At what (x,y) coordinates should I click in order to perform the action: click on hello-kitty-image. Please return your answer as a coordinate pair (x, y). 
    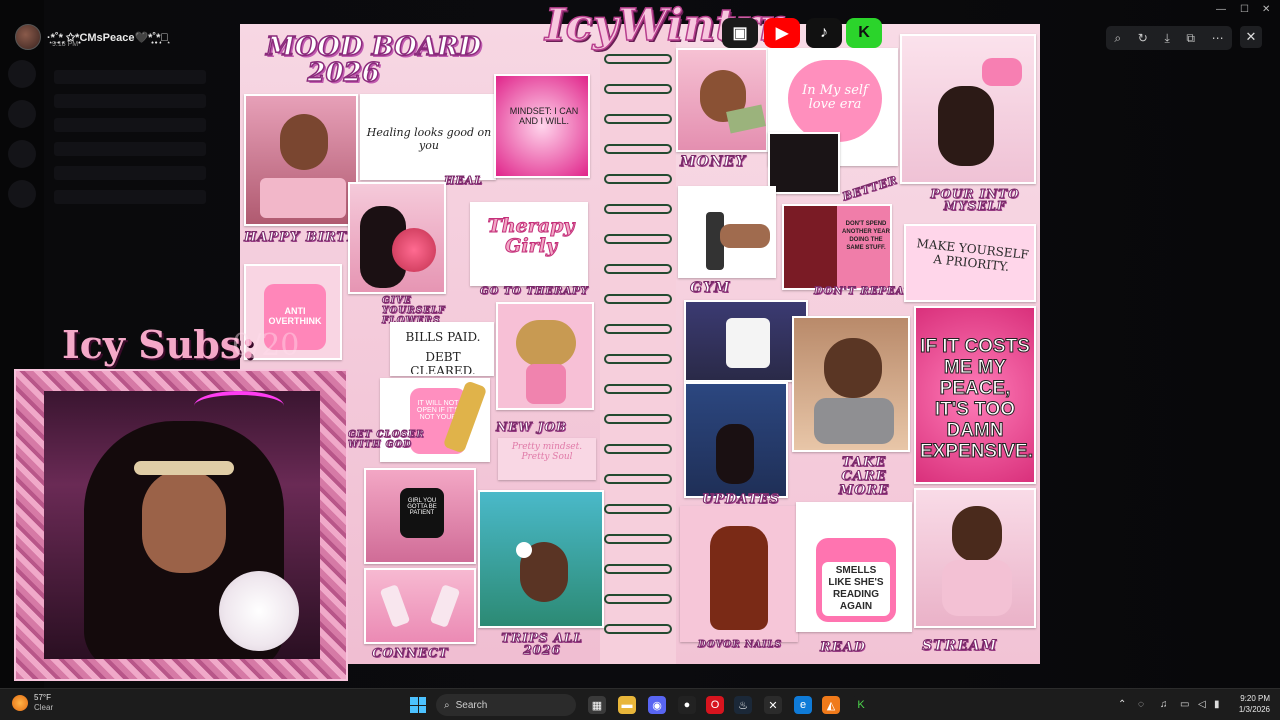
    Looking at the image, I should click on (545, 356).